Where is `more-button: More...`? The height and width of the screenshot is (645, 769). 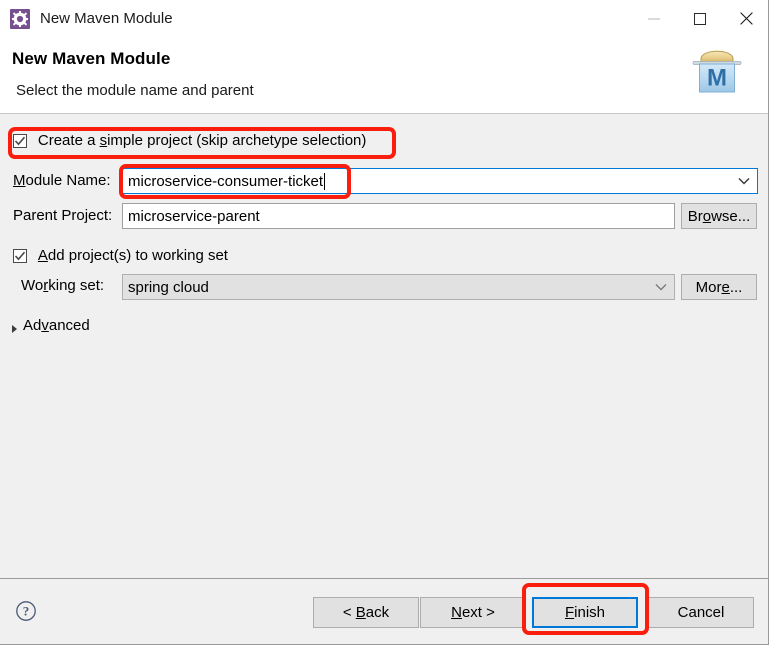 more-button: More... is located at coordinates (719, 287).